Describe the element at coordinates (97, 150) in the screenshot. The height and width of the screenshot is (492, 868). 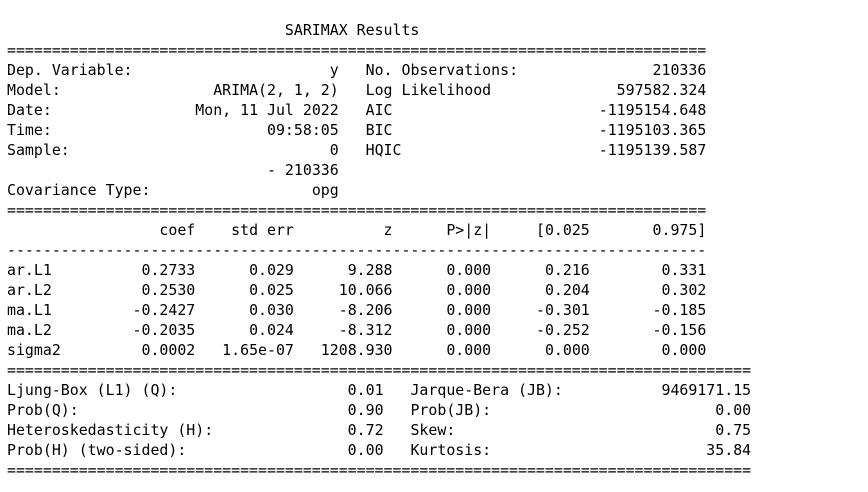
I see `info-label: Sample:` at that location.